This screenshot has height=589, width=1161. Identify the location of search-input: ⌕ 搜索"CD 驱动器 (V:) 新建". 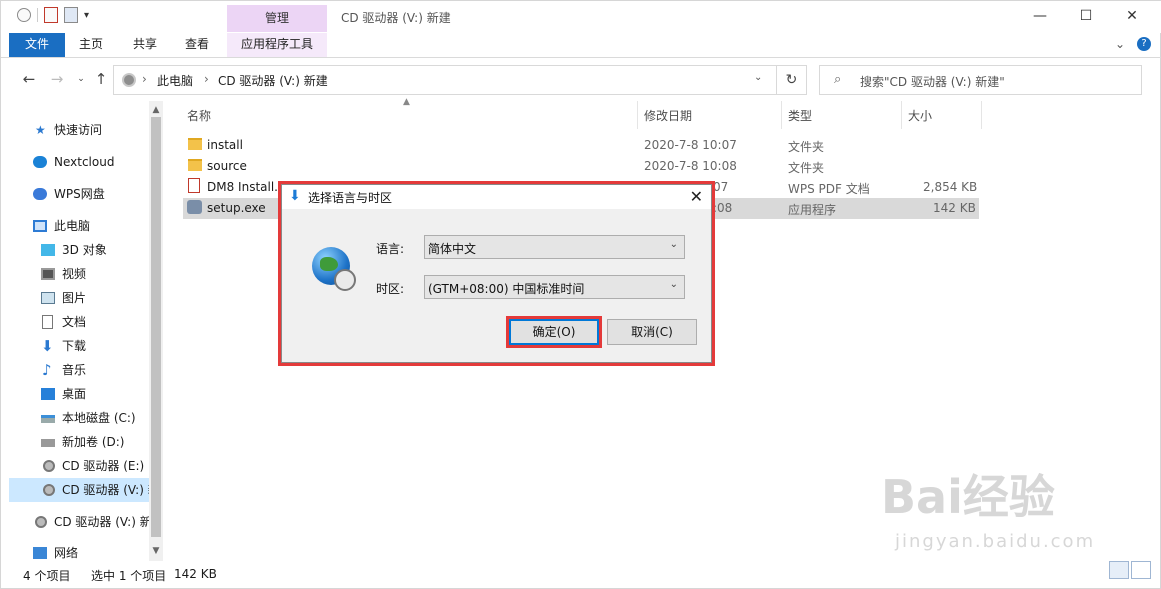
(980, 80).